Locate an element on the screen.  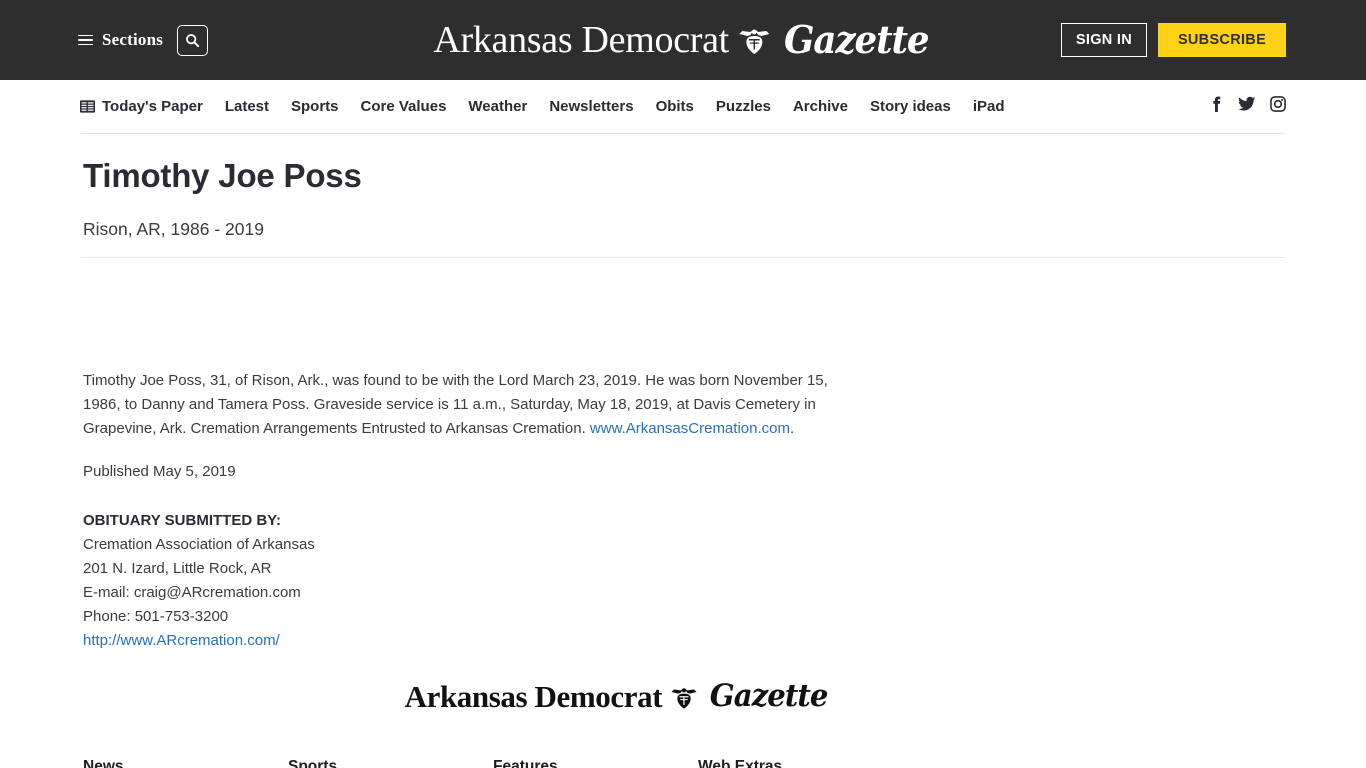
nav-item-story-ideas: Story ideas is located at coordinates (910, 106).